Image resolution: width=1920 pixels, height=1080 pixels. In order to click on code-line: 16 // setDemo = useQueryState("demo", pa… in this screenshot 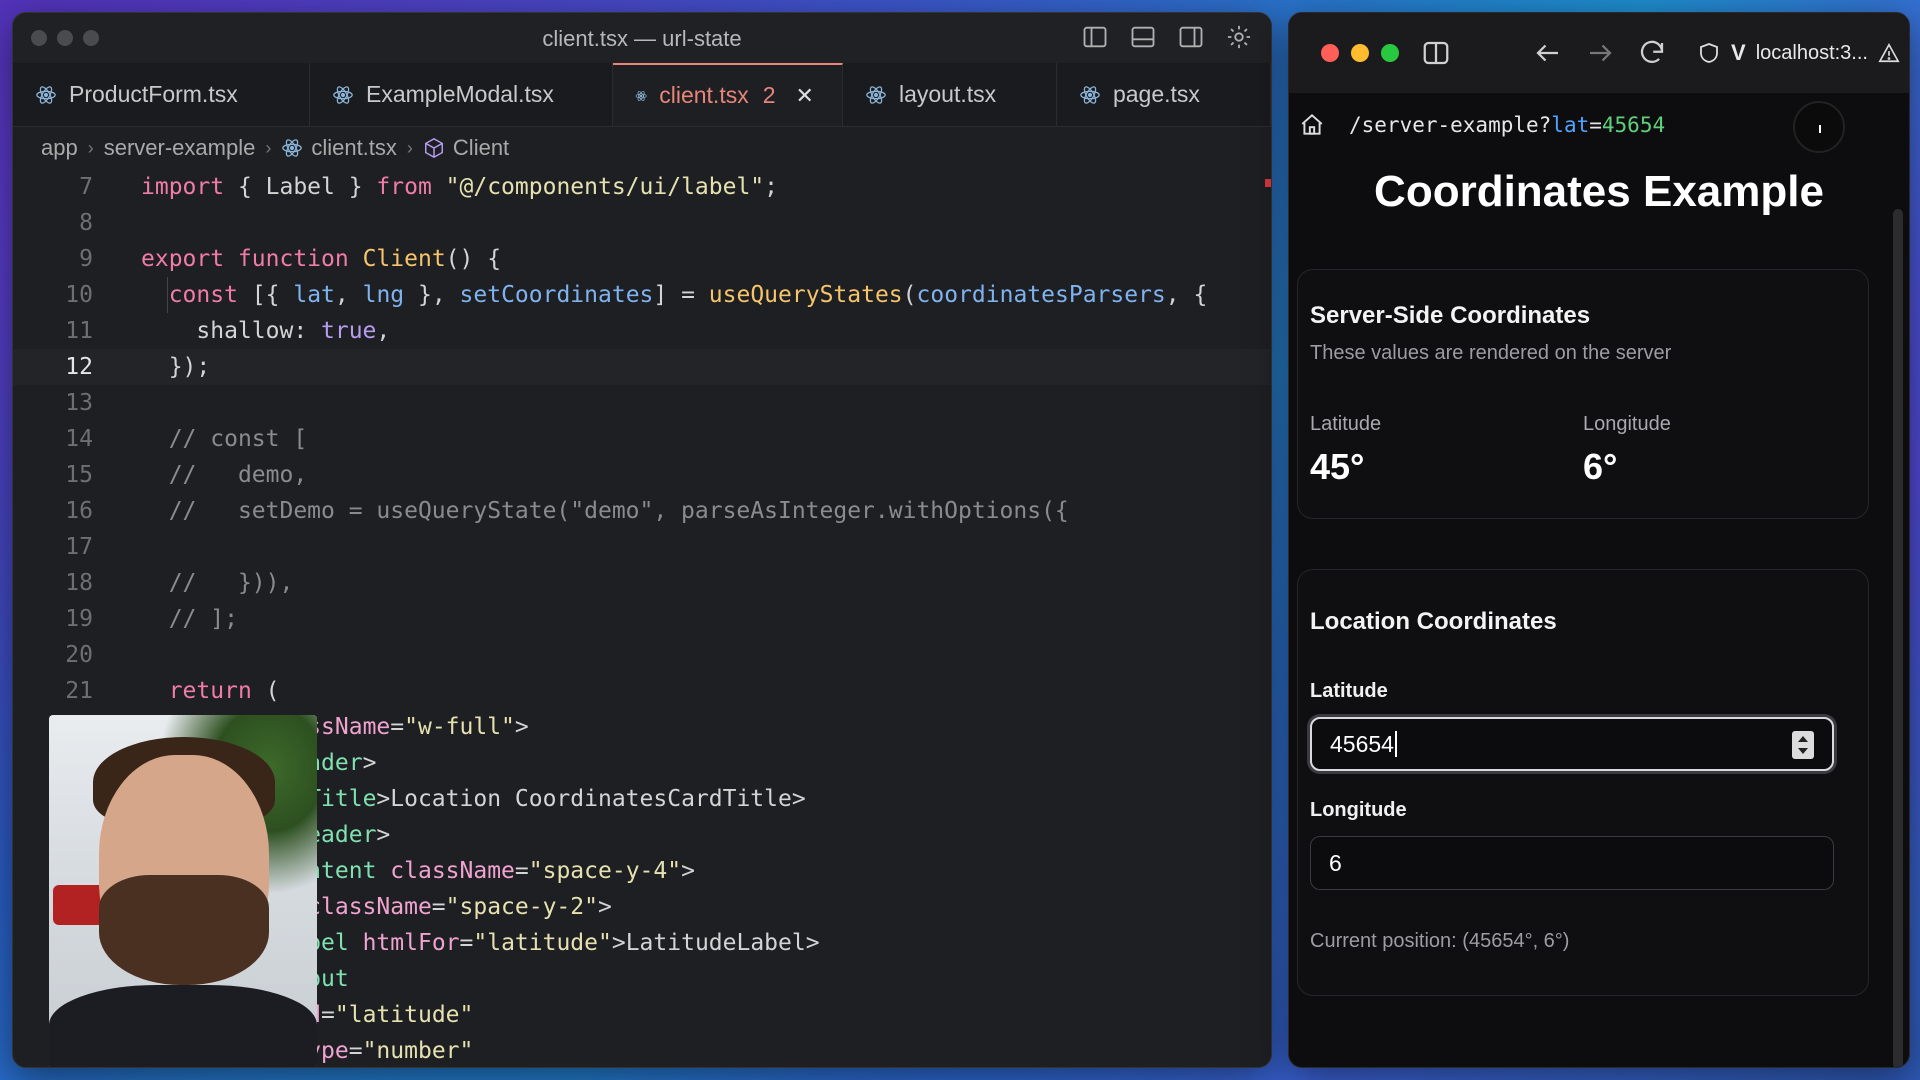, I will do `click(642, 511)`.